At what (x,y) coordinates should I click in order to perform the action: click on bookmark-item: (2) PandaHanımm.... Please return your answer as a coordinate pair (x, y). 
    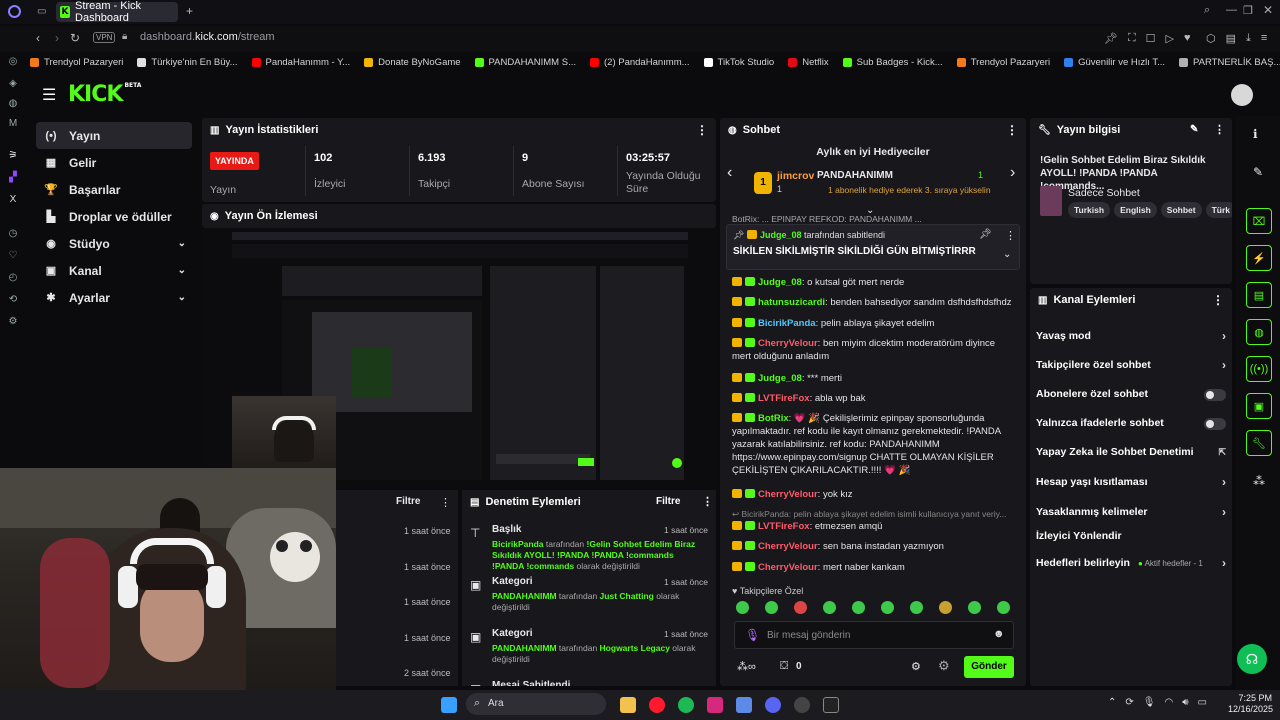
    Looking at the image, I should click on (640, 62).